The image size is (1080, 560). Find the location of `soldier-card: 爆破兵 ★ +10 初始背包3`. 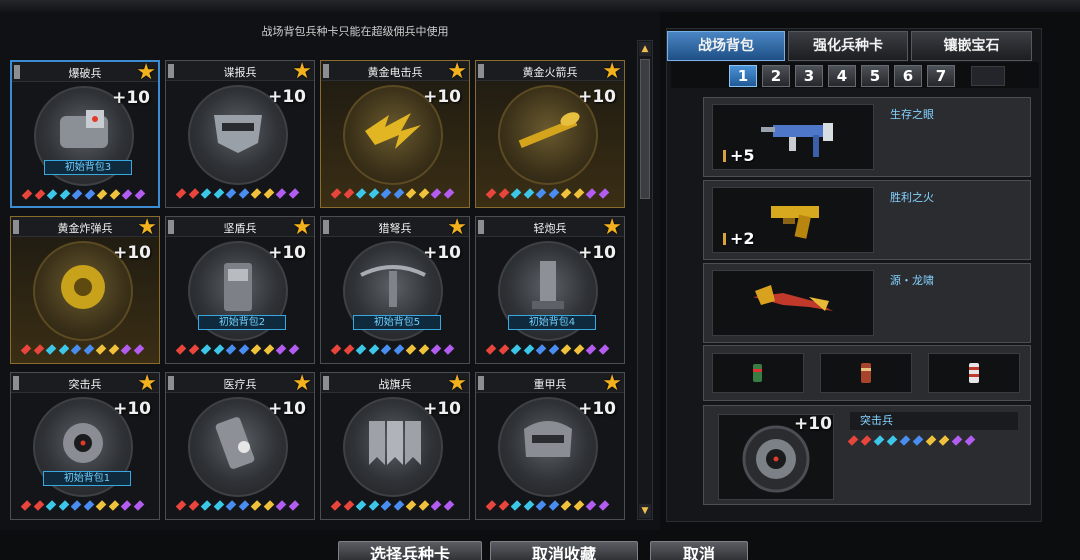

soldier-card: 爆破兵 ★ +10 初始背包3 is located at coordinates (85, 134).